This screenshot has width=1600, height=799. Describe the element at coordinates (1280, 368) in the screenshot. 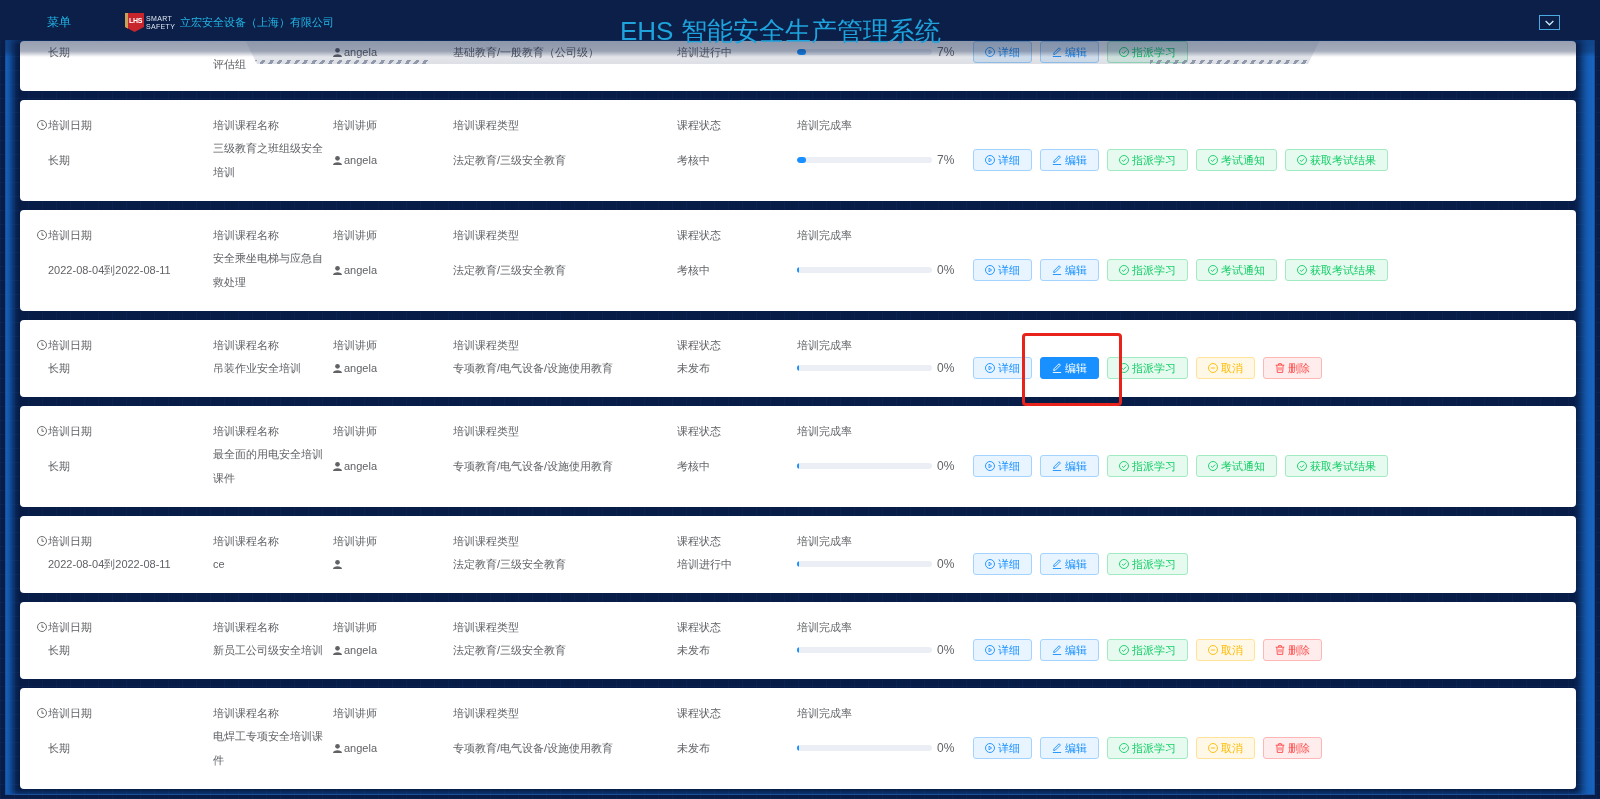

I see `trash-icon` at that location.